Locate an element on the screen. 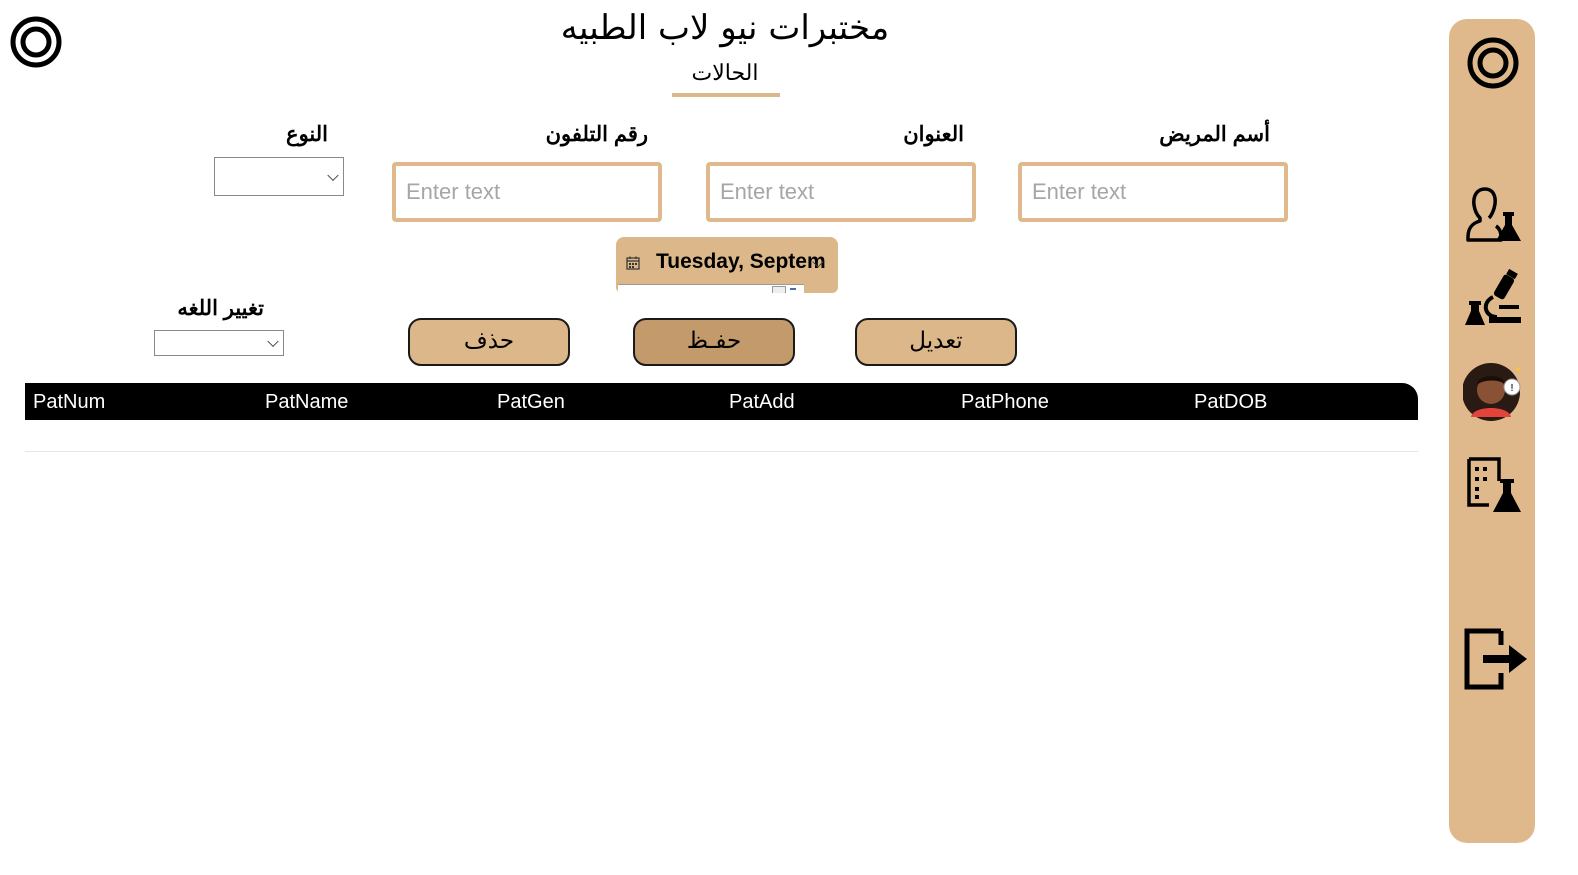  patient-avatar-icon: ! is located at coordinates (1493, 392).